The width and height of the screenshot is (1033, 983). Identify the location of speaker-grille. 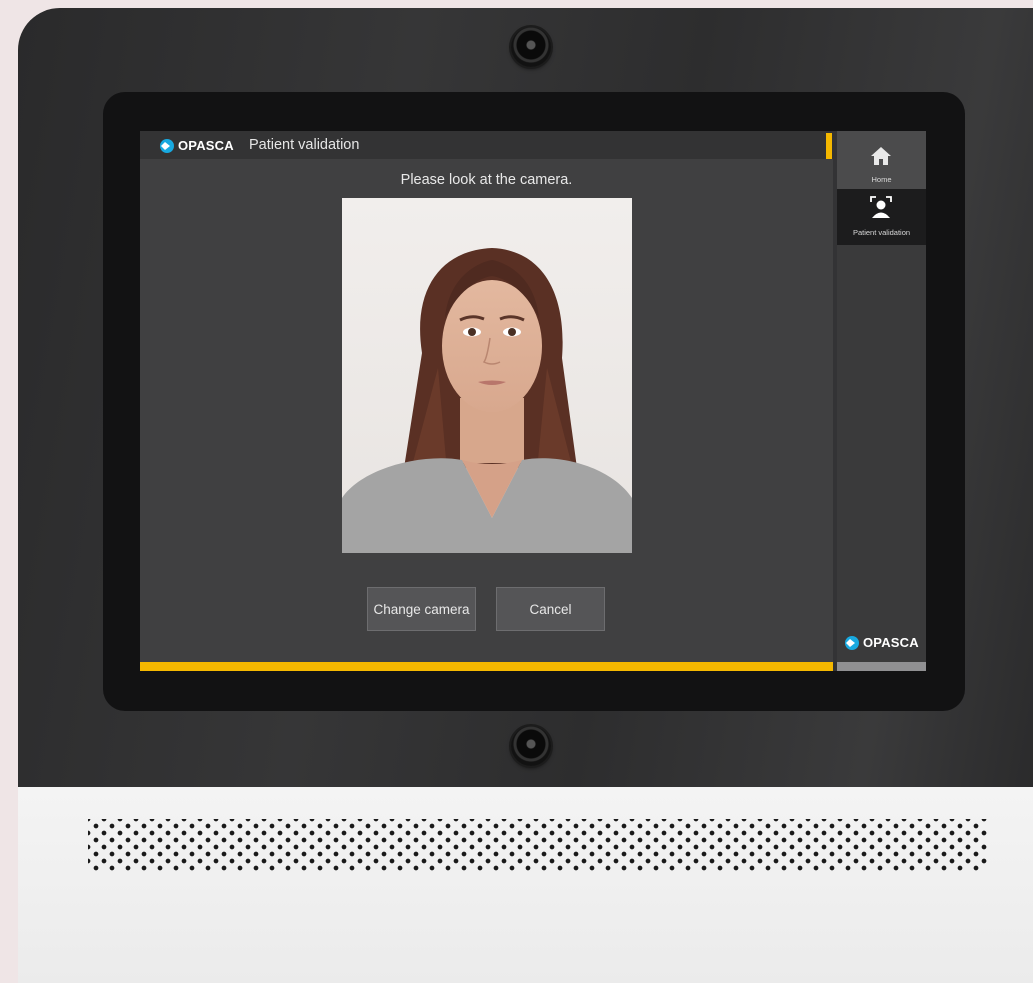
(538, 845).